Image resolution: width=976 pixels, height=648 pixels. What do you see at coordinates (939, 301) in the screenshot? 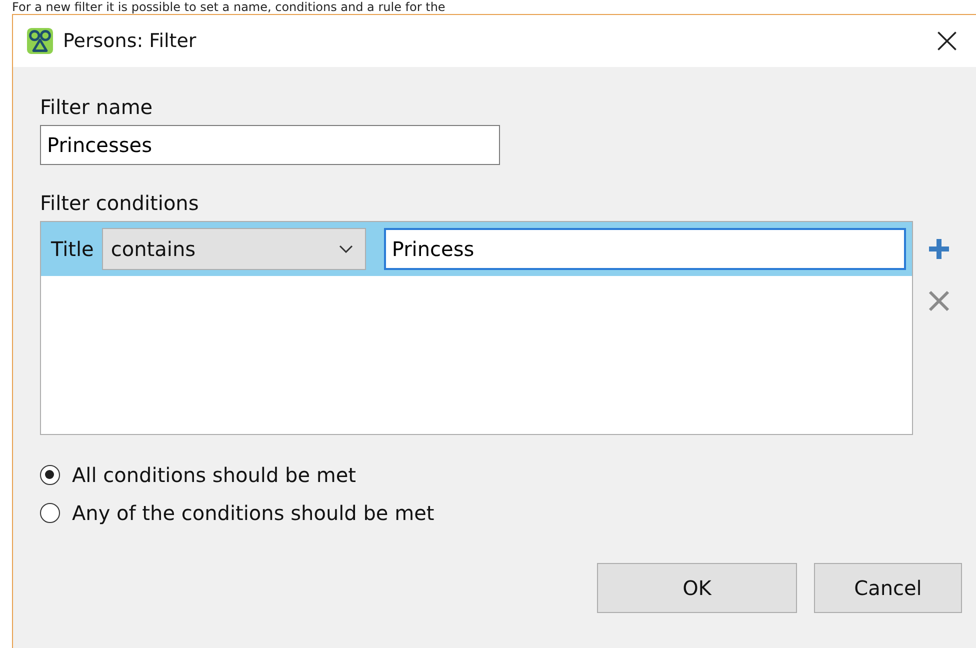
I see `remove-icon` at bounding box center [939, 301].